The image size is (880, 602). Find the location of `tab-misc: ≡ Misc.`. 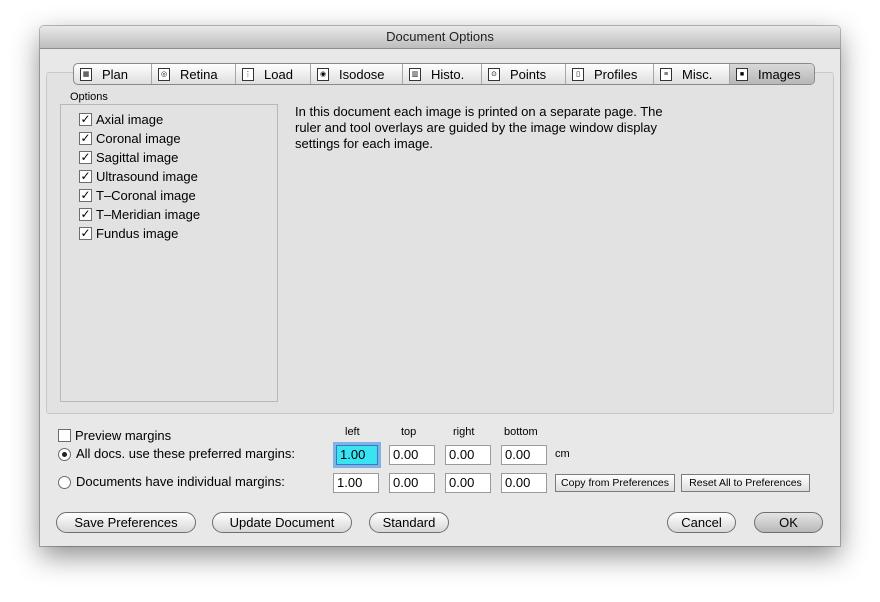

tab-misc: ≡ Misc. is located at coordinates (692, 74).